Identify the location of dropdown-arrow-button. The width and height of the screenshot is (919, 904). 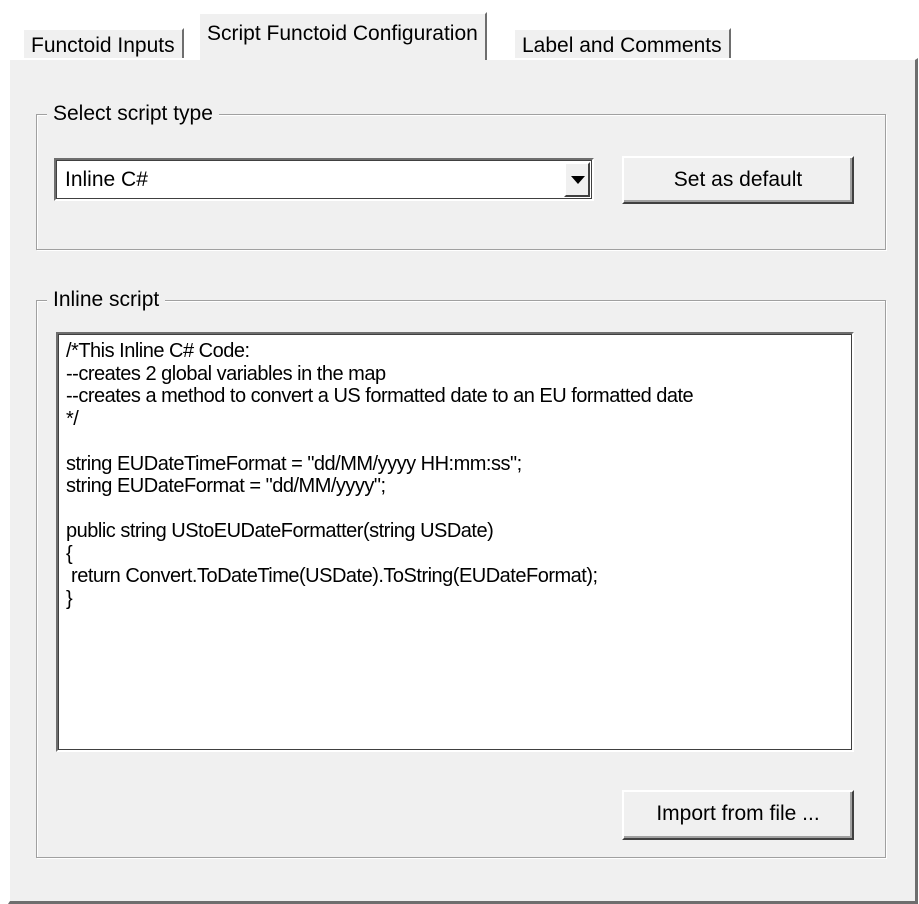
(577, 179).